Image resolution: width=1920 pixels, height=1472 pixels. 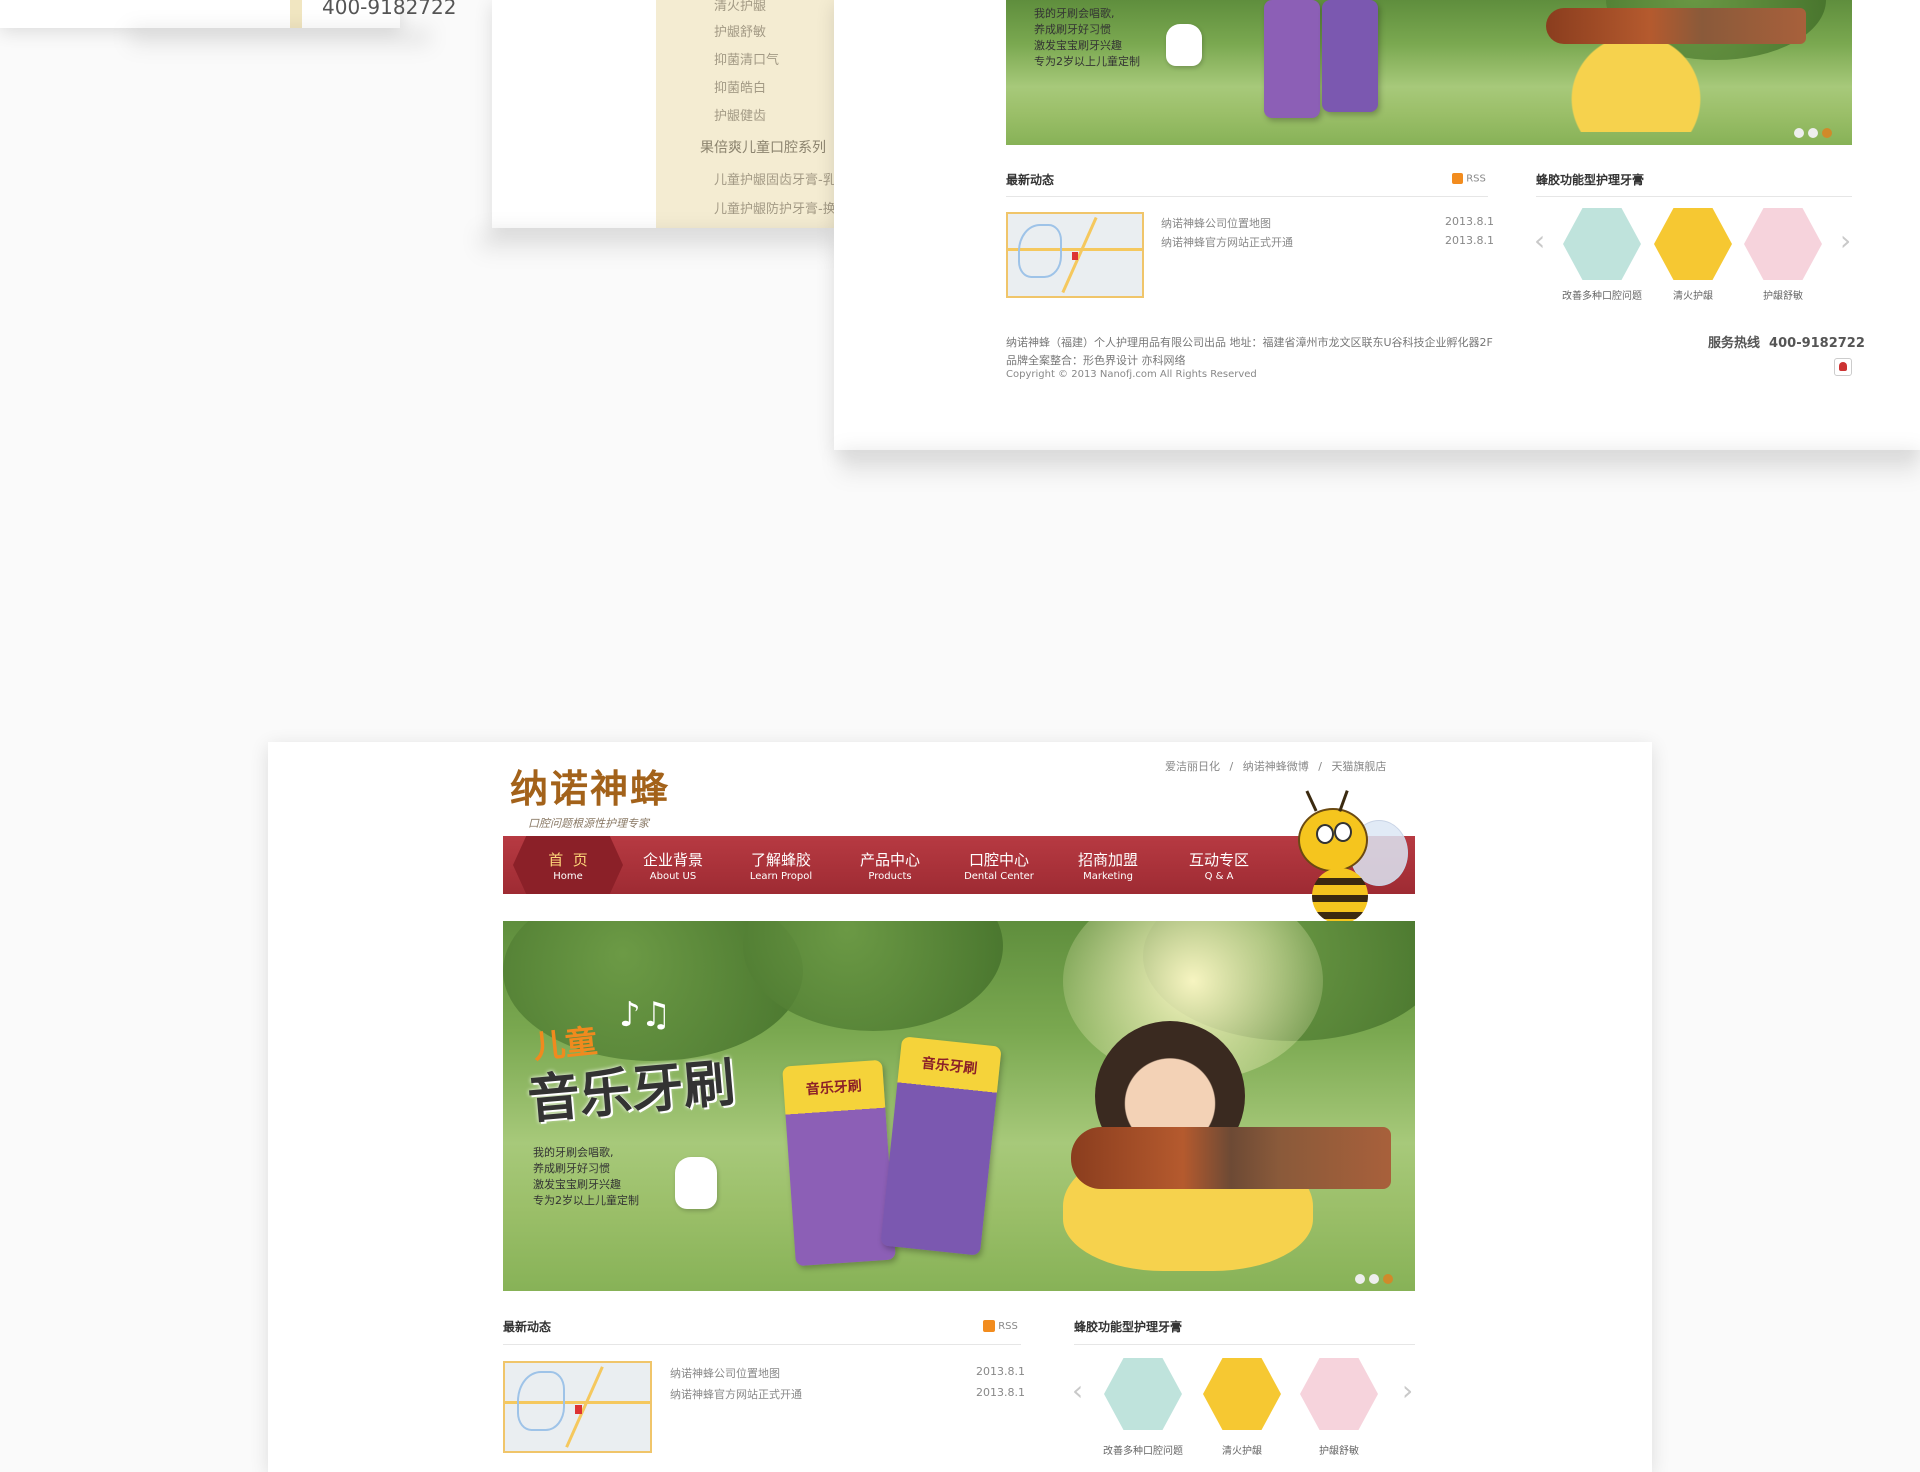 I want to click on left-accent-stripe, so click(x=296, y=14).